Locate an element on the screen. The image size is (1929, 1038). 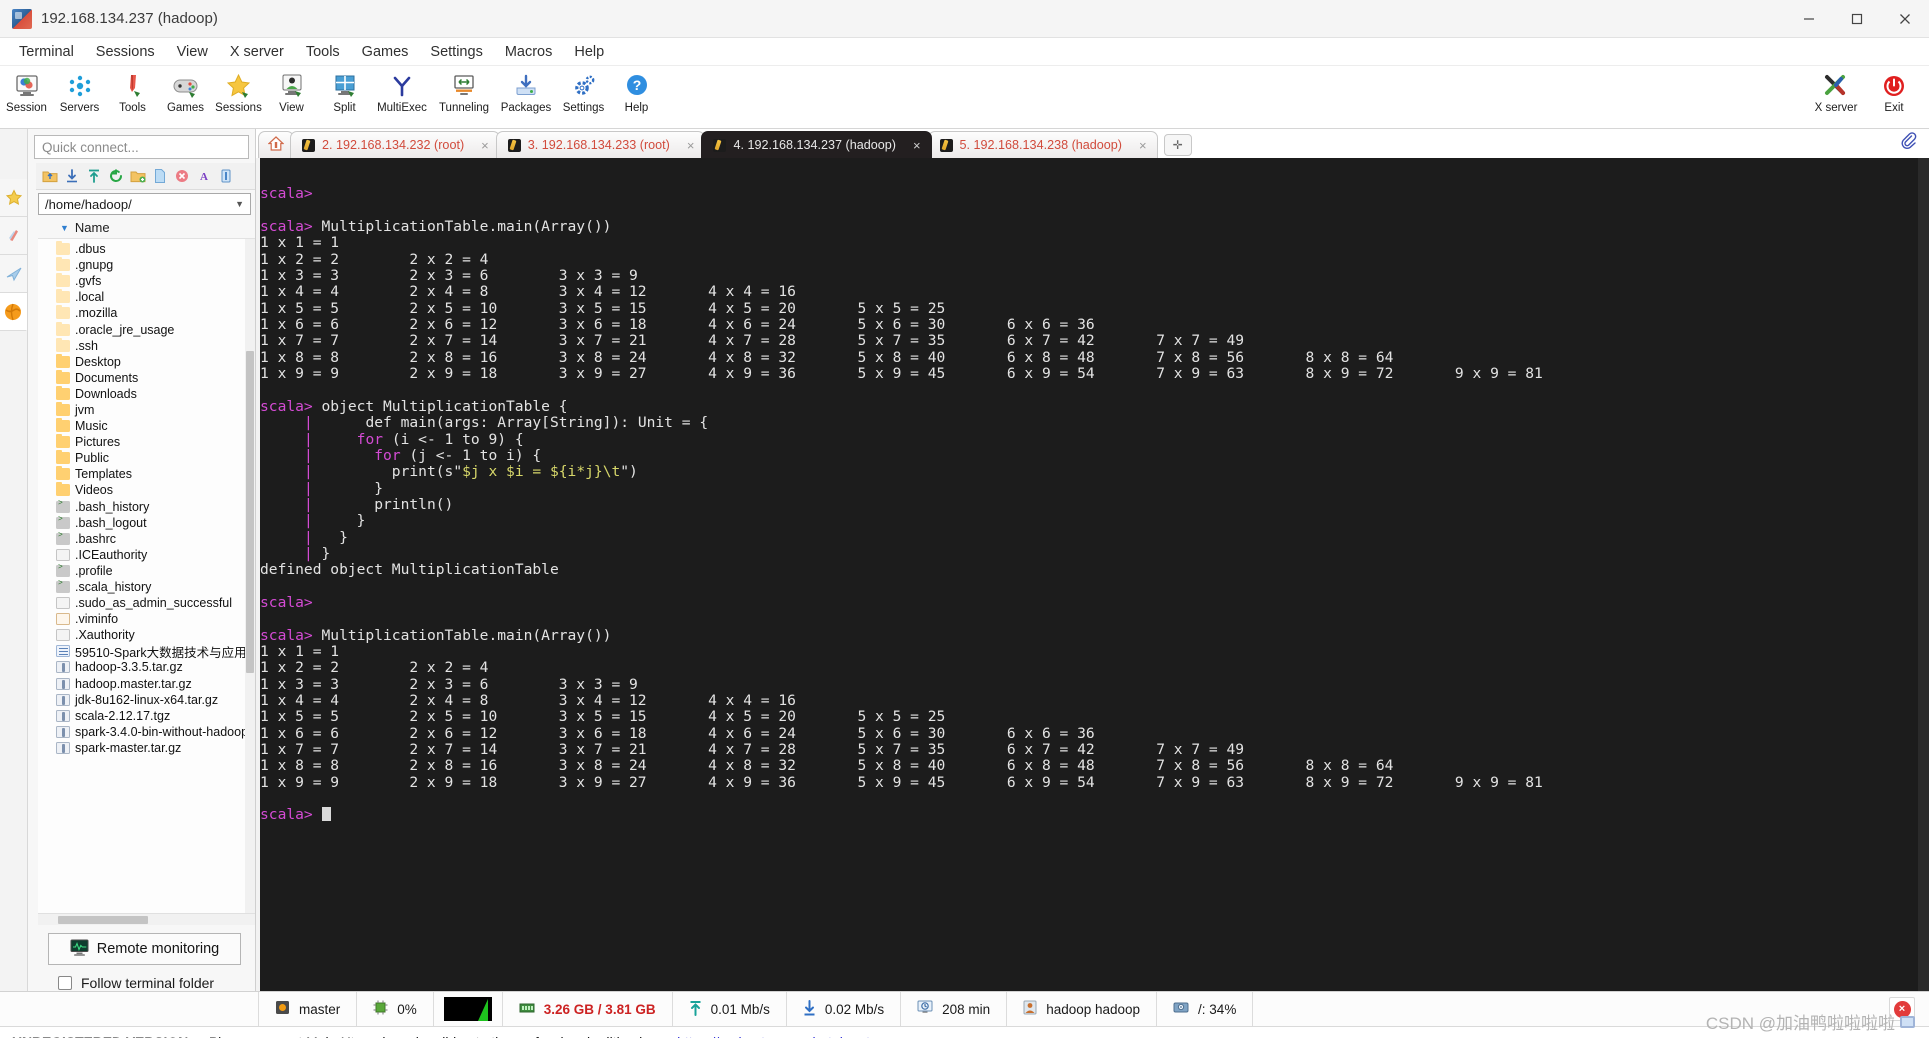
file-row: .ICEauthority is located at coordinates (146, 555).